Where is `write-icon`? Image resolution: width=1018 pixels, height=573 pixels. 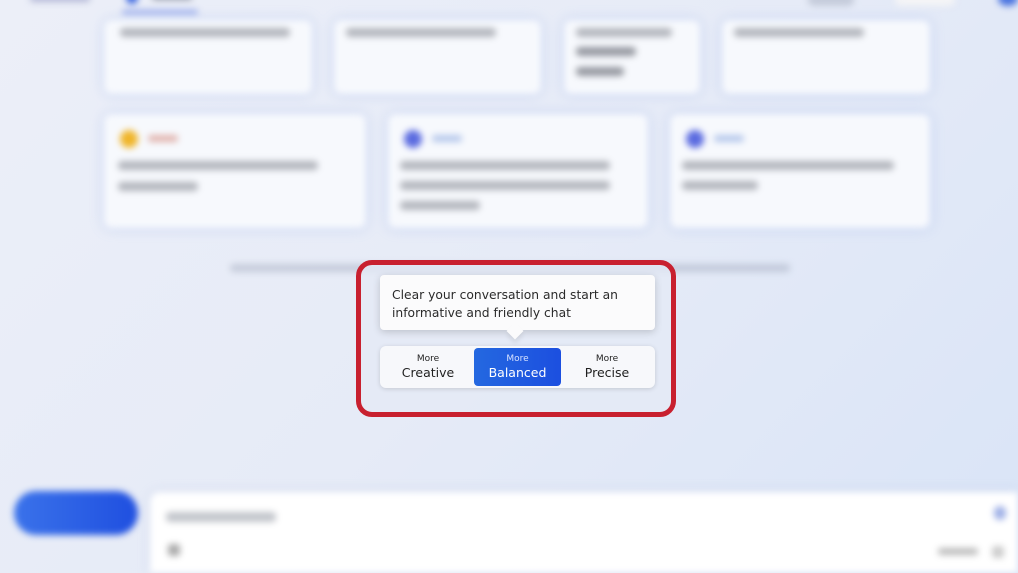 write-icon is located at coordinates (413, 139).